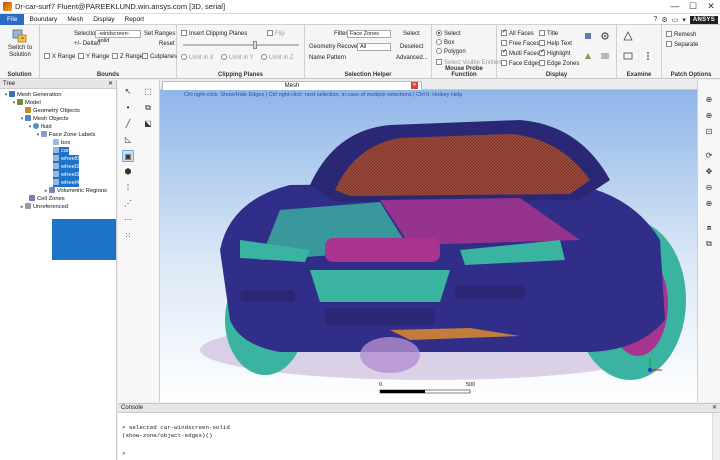 The height and width of the screenshot is (460, 720). What do you see at coordinates (605, 56) in the screenshot?
I see `display-lines-icon` at bounding box center [605, 56].